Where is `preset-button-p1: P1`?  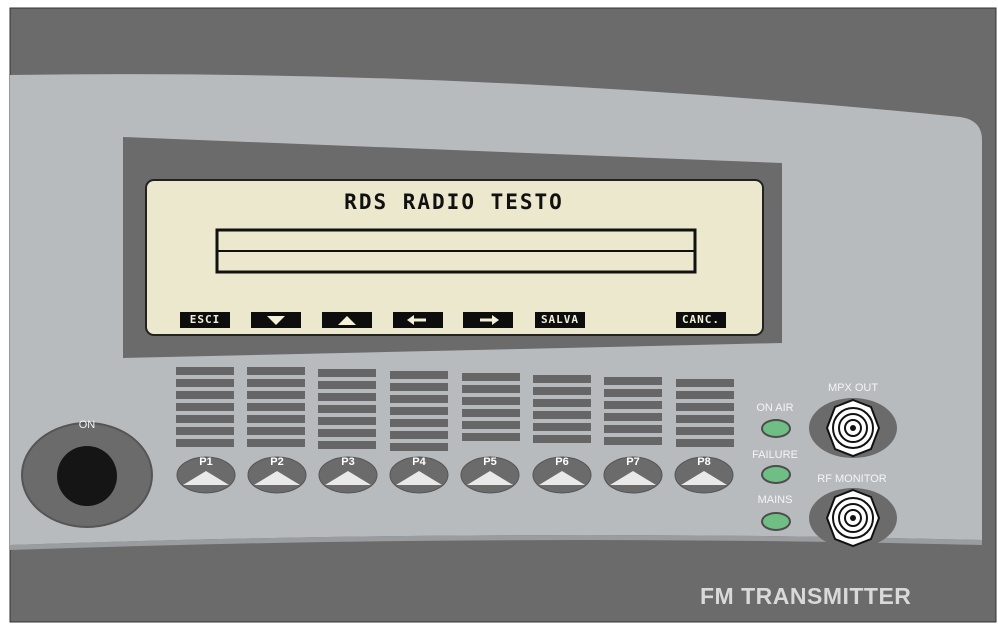
preset-button-p1: P1 is located at coordinates (206, 475).